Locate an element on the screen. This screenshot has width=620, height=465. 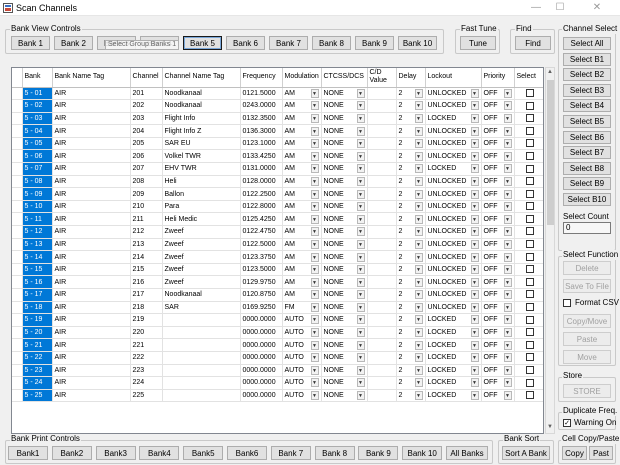
channel-cell: 221 is located at coordinates (146, 345).